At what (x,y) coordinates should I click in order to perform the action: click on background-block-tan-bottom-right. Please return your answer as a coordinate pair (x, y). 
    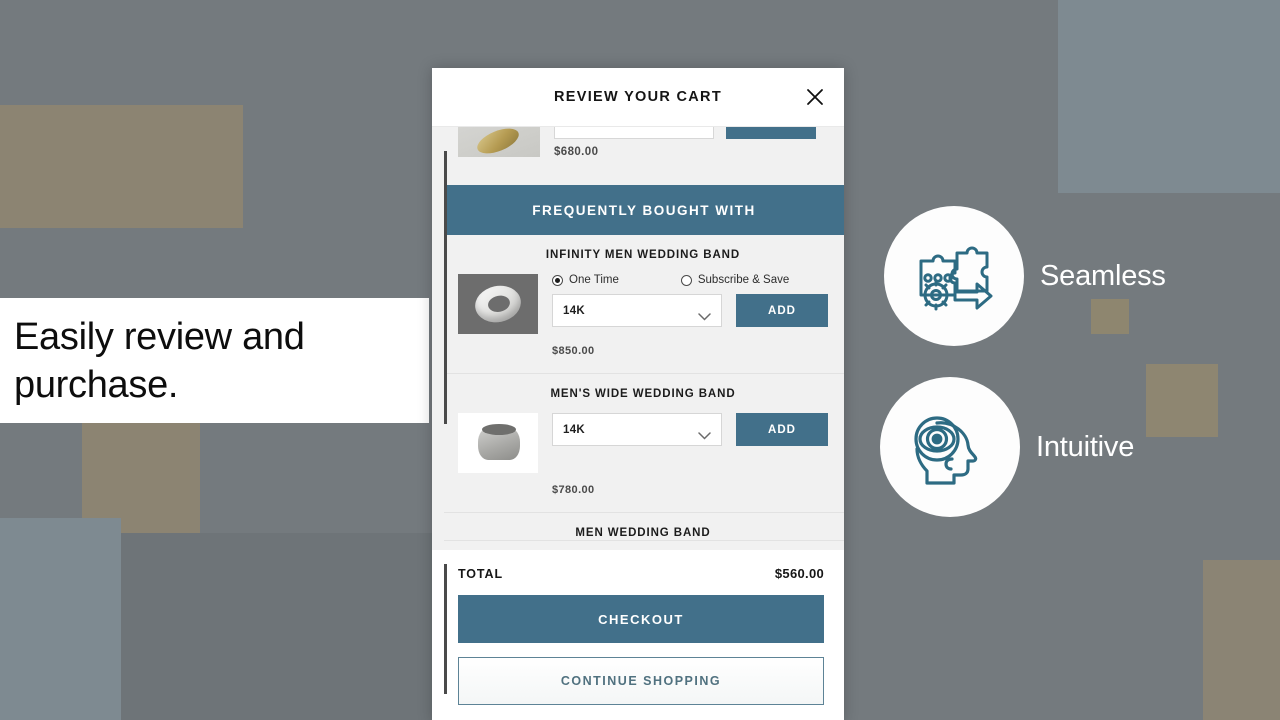
    Looking at the image, I should click on (1241, 640).